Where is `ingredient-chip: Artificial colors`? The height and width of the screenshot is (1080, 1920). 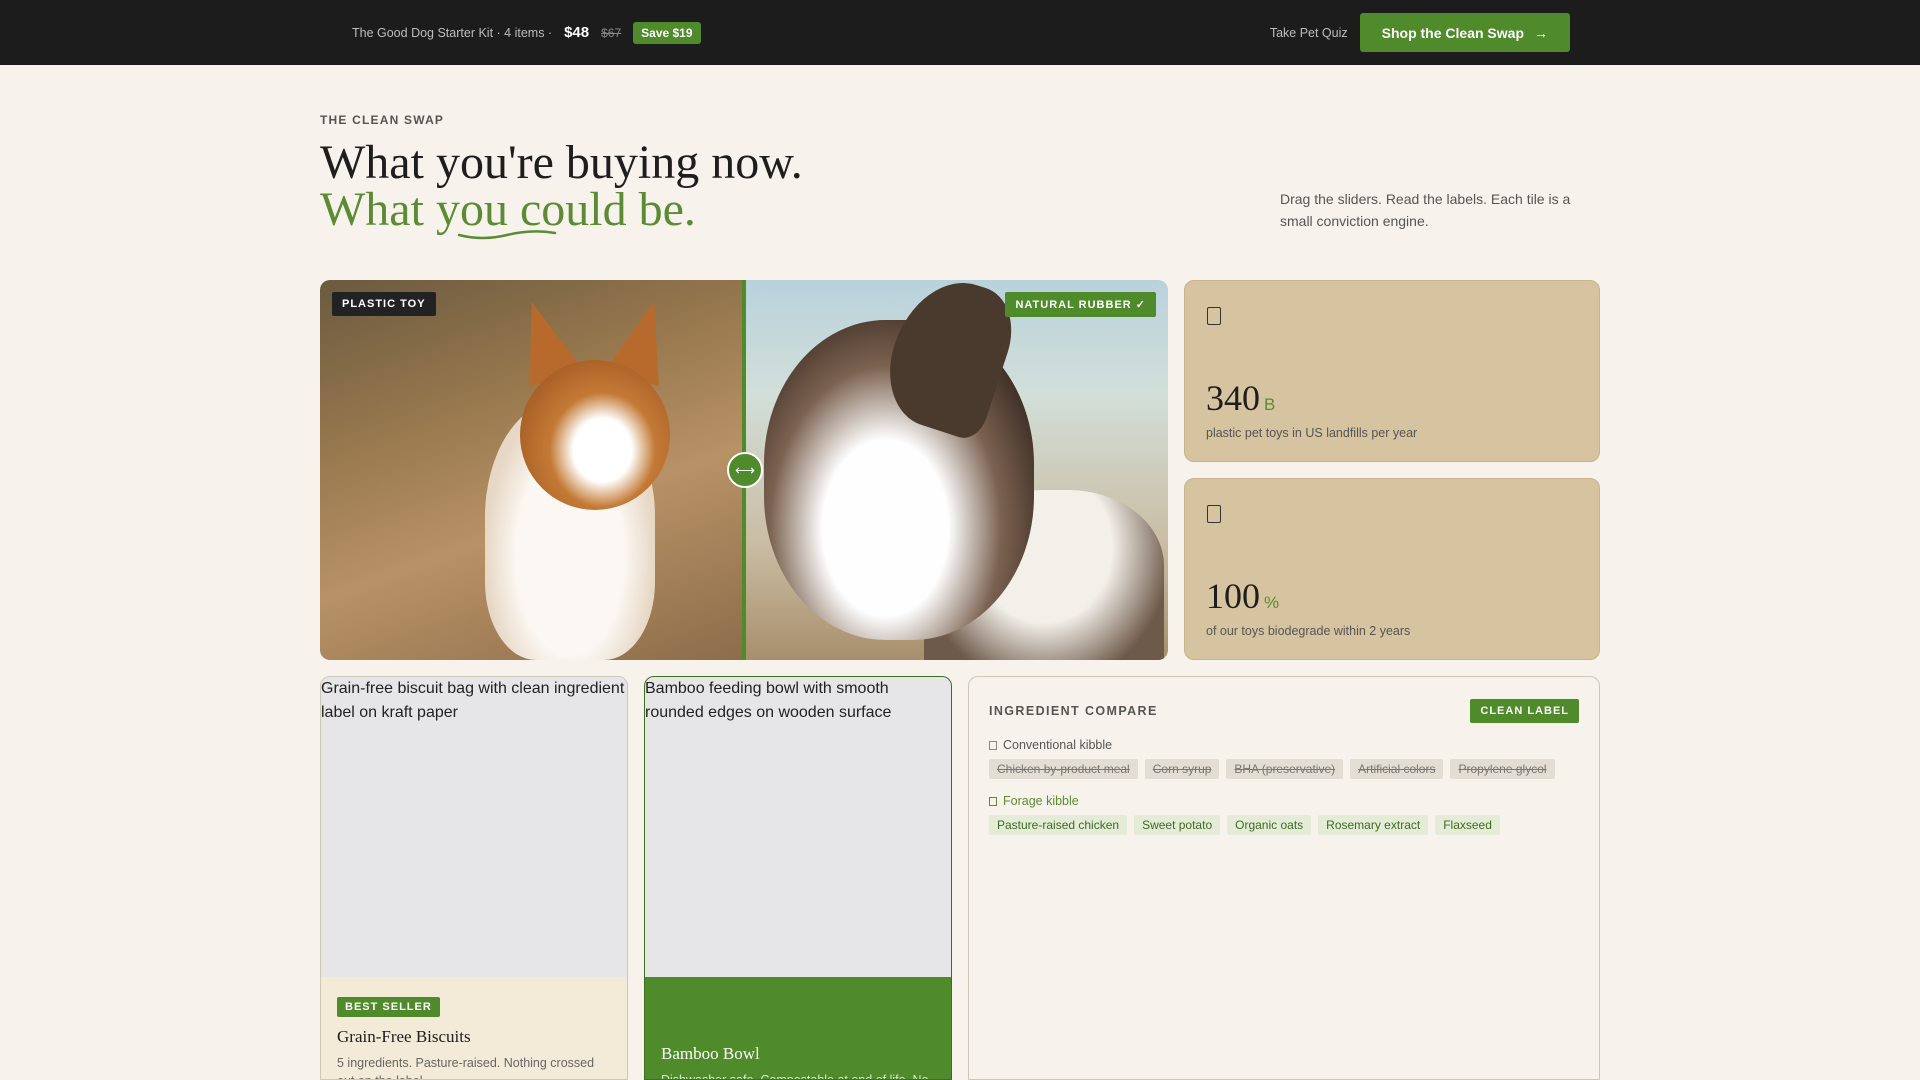
ingredient-chip: Artificial colors is located at coordinates (1397, 769).